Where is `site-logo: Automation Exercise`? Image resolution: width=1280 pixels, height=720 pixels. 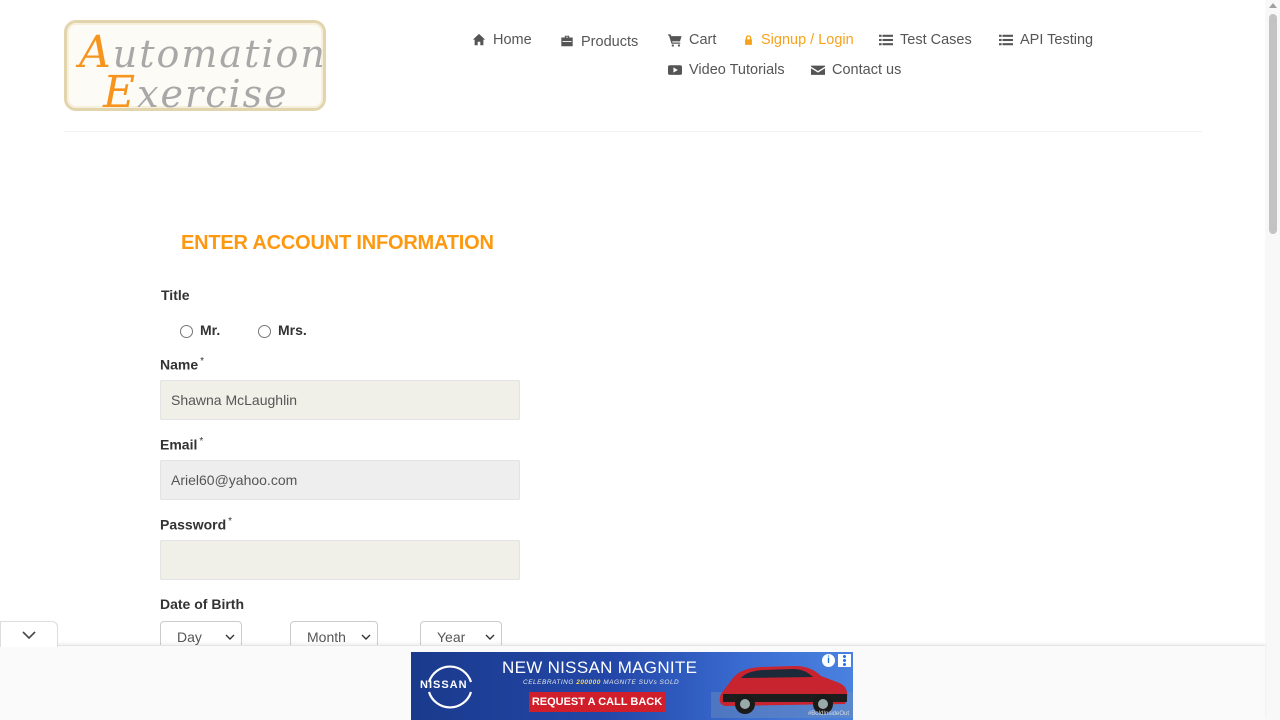 site-logo: Automation Exercise is located at coordinates (195, 69).